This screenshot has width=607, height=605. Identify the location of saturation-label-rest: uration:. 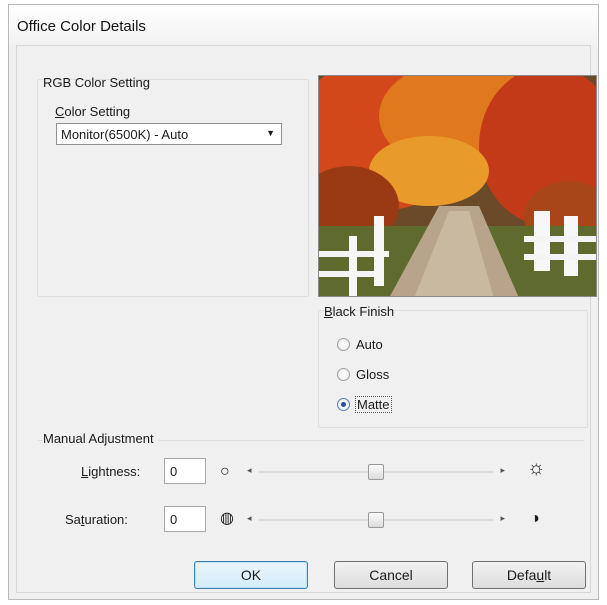
(106, 519).